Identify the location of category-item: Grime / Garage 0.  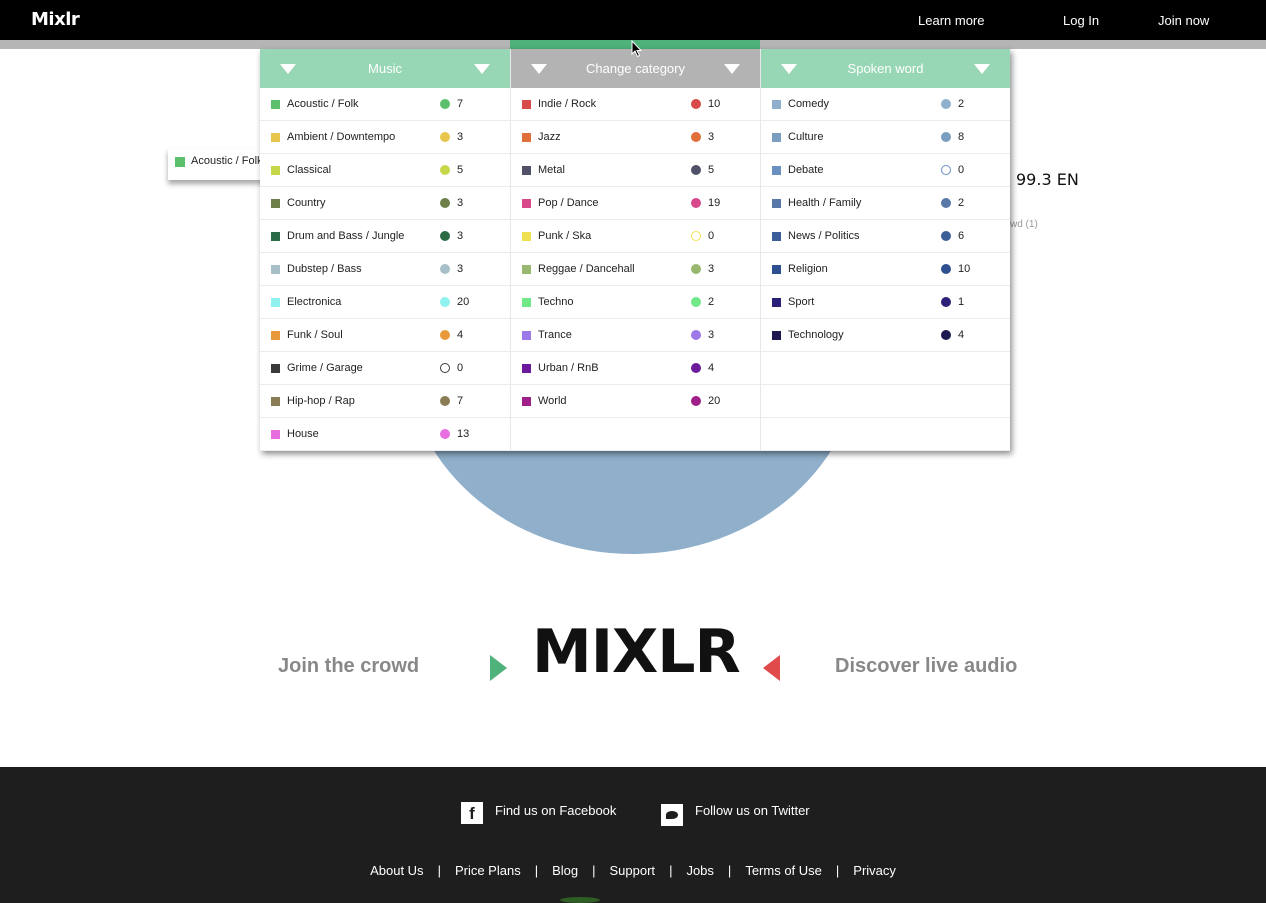
(385, 368).